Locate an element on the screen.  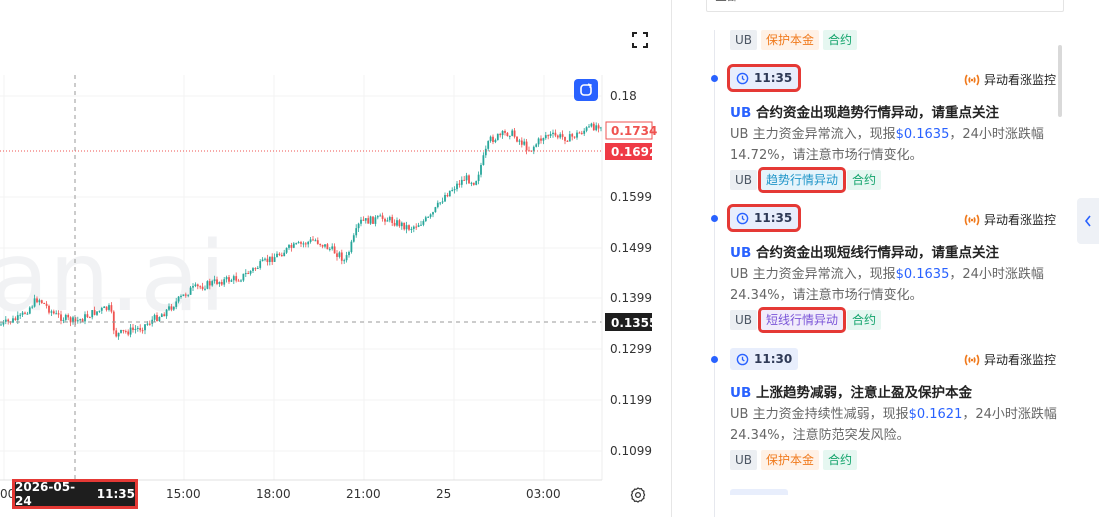
chart-watermark: an.ai is located at coordinates (113, 277).